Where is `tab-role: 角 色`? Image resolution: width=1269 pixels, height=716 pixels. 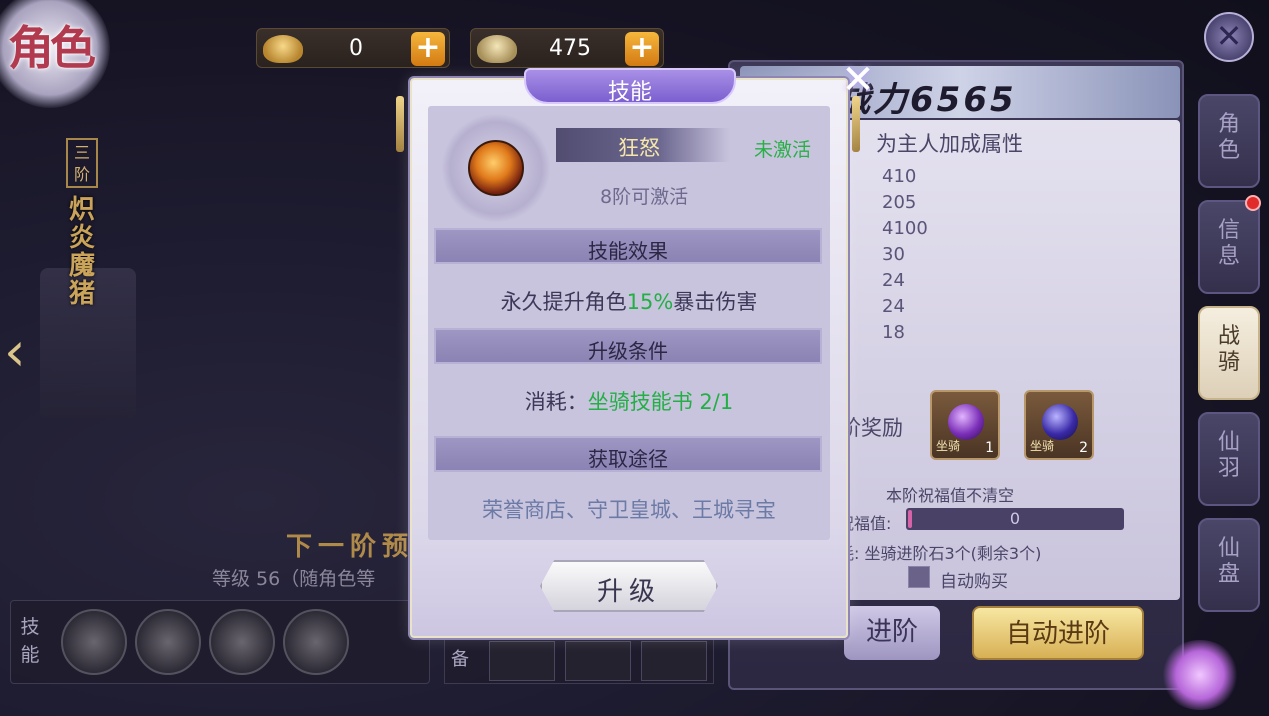
tab-role: 角 色 is located at coordinates (1229, 141).